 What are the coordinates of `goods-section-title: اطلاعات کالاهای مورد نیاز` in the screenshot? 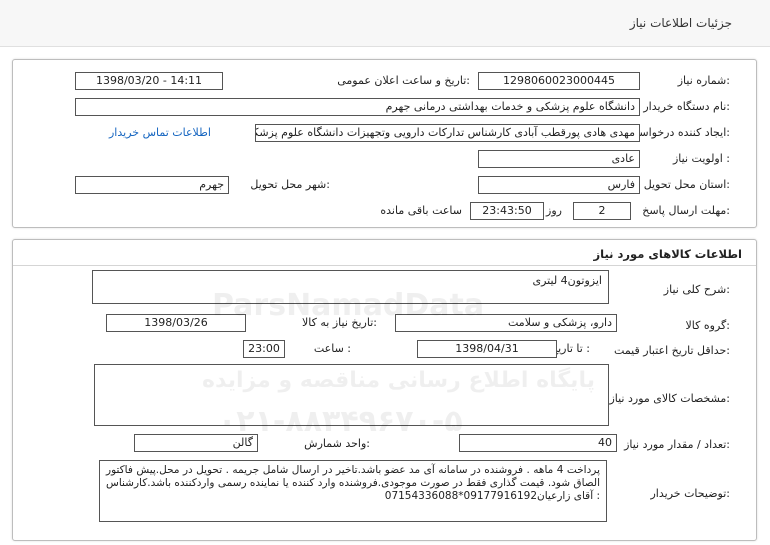 It's located at (667, 254).